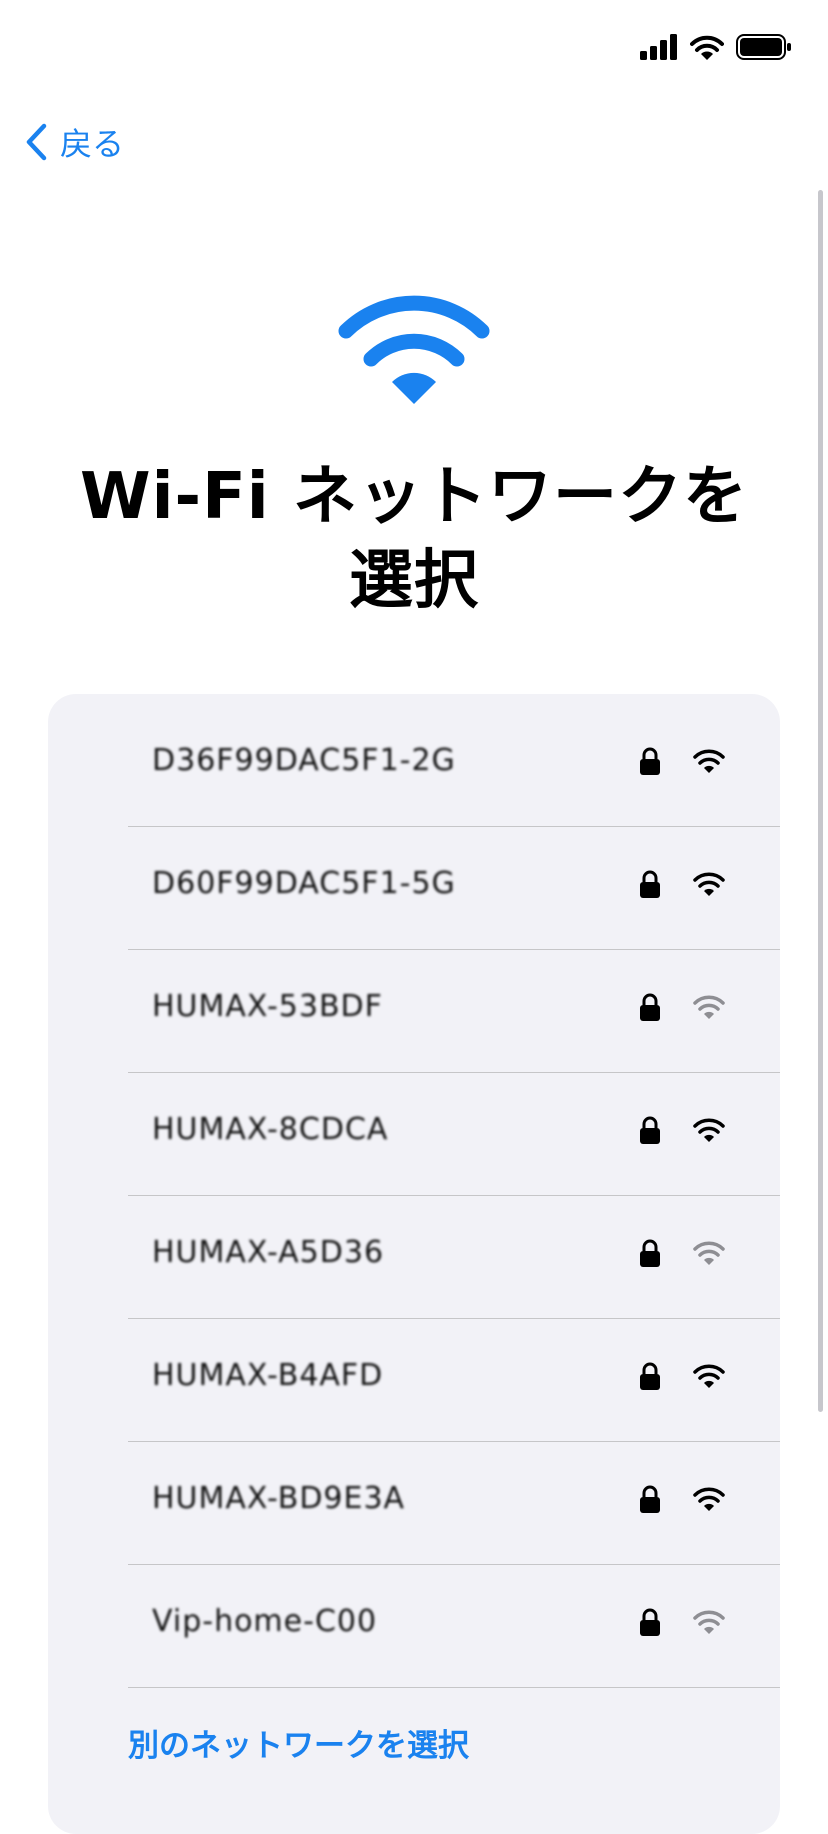 Image resolution: width=828 pixels, height=1834 pixels. Describe the element at coordinates (454, 1626) in the screenshot. I see `network-row: Vip-home-C00` at that location.